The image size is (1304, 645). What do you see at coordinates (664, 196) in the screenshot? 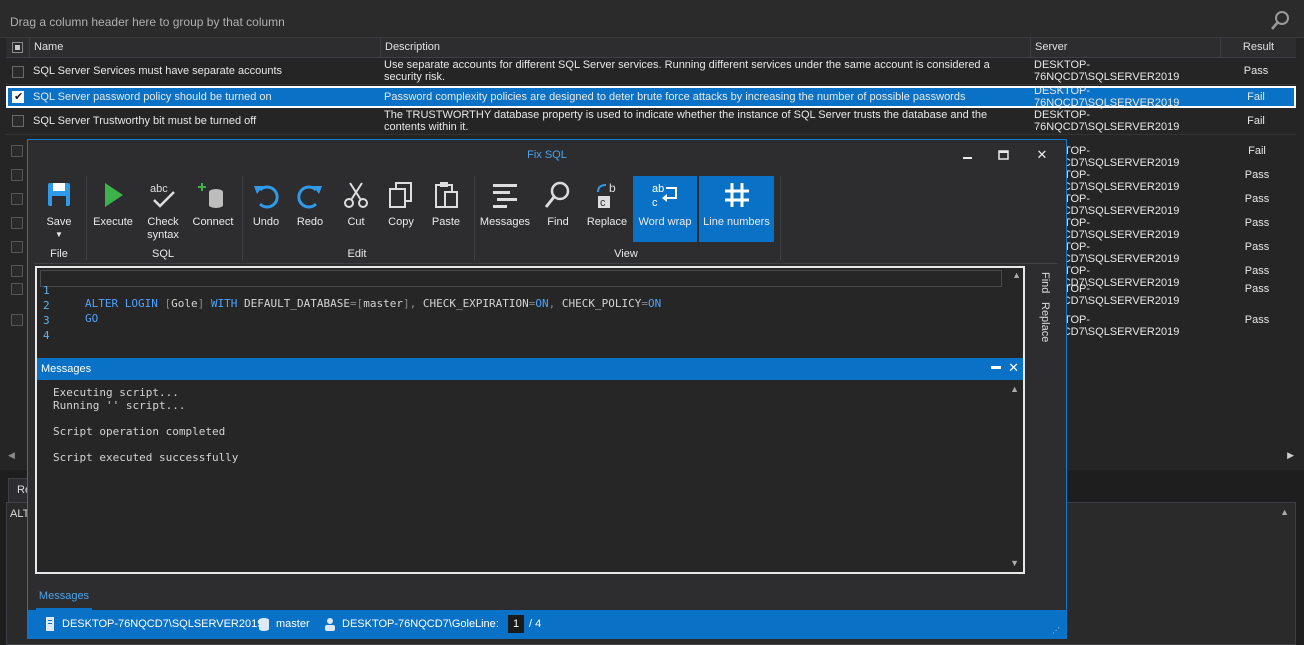
I see `word-wrap-icon: ab c` at bounding box center [664, 196].